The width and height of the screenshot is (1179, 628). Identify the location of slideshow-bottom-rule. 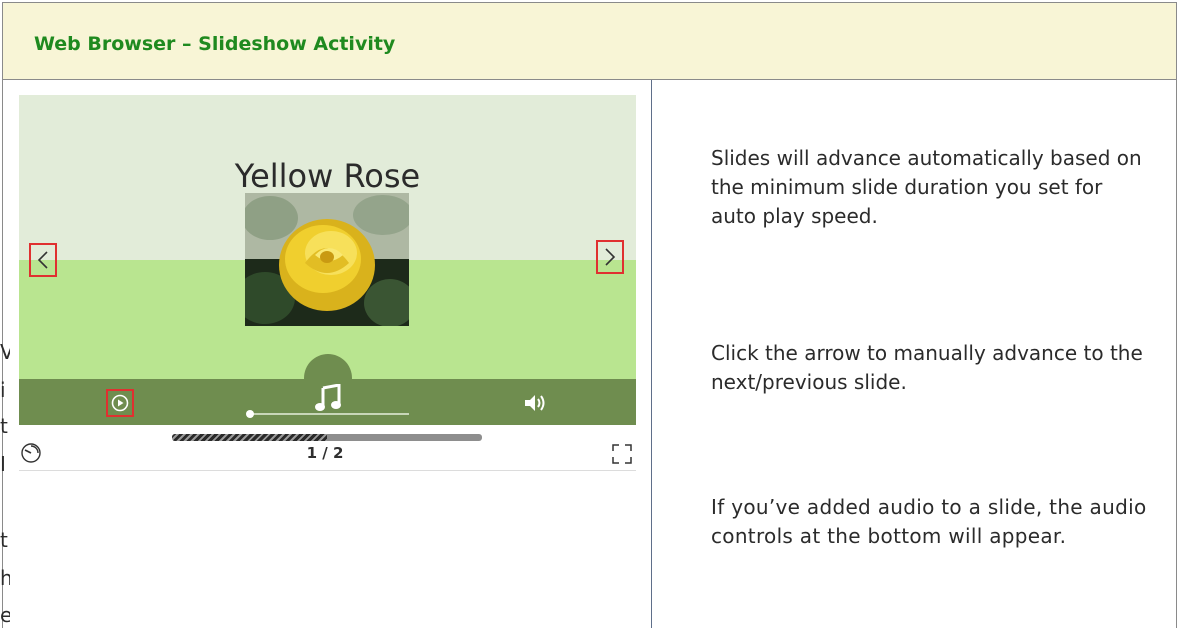
(327, 470).